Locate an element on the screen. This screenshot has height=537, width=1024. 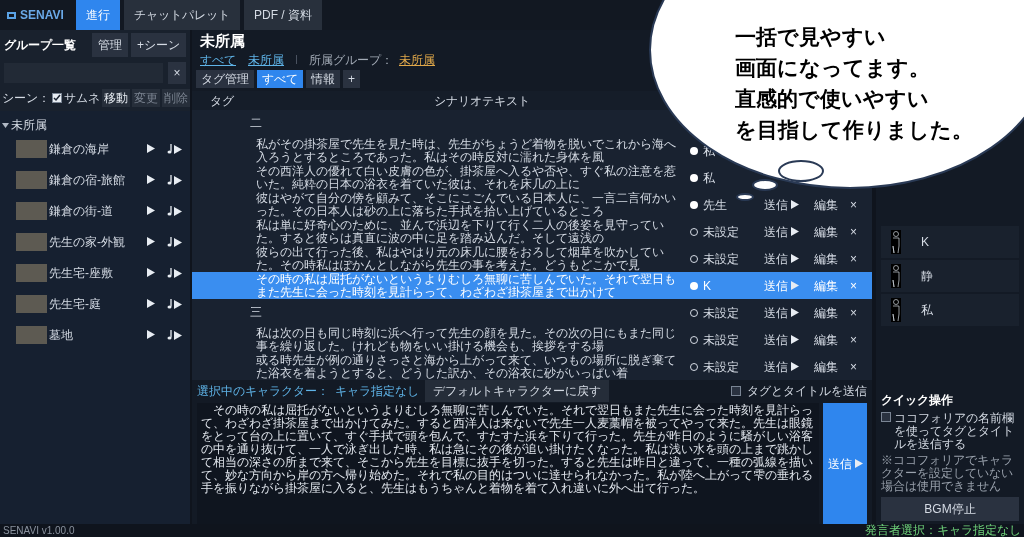
section-title: クイック操作 is located at coordinates (917, 400).